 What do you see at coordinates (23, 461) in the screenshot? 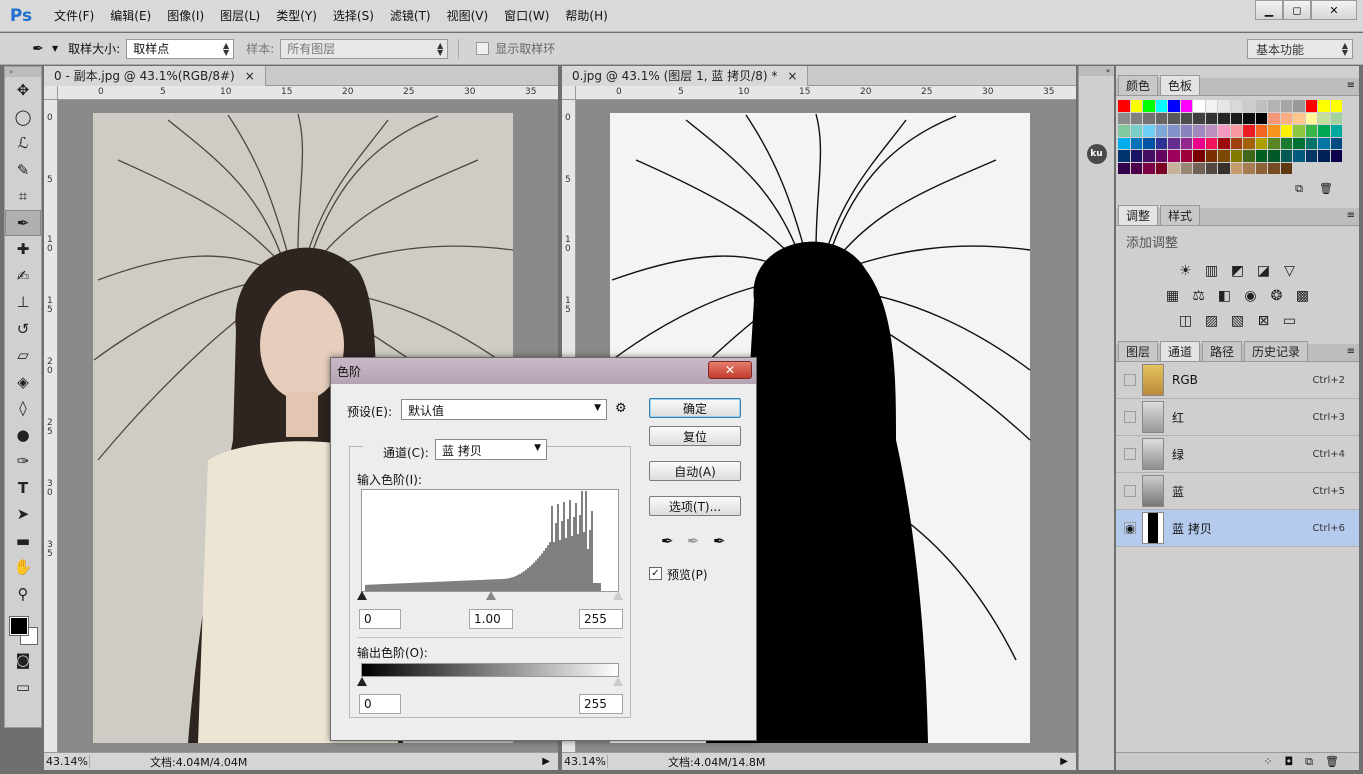
I see `pen-tool-icon: ✑` at bounding box center [23, 461].